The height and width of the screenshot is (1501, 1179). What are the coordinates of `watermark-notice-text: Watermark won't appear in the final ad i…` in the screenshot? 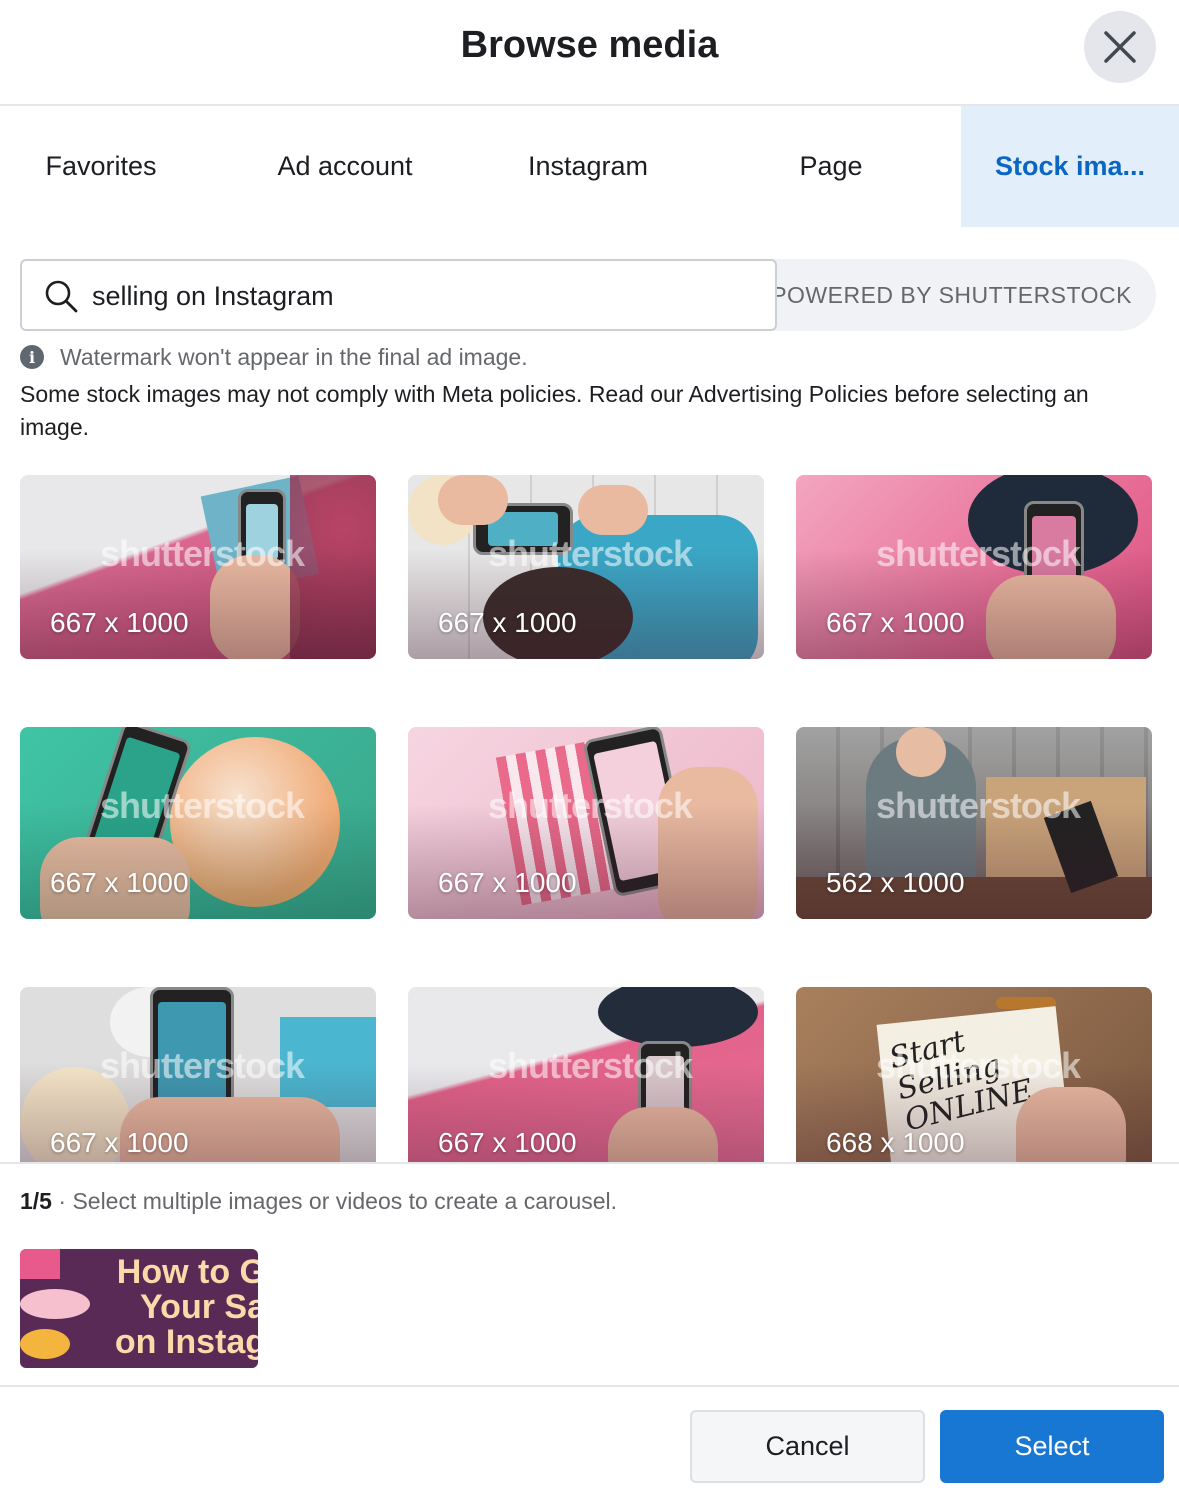 It's located at (294, 356).